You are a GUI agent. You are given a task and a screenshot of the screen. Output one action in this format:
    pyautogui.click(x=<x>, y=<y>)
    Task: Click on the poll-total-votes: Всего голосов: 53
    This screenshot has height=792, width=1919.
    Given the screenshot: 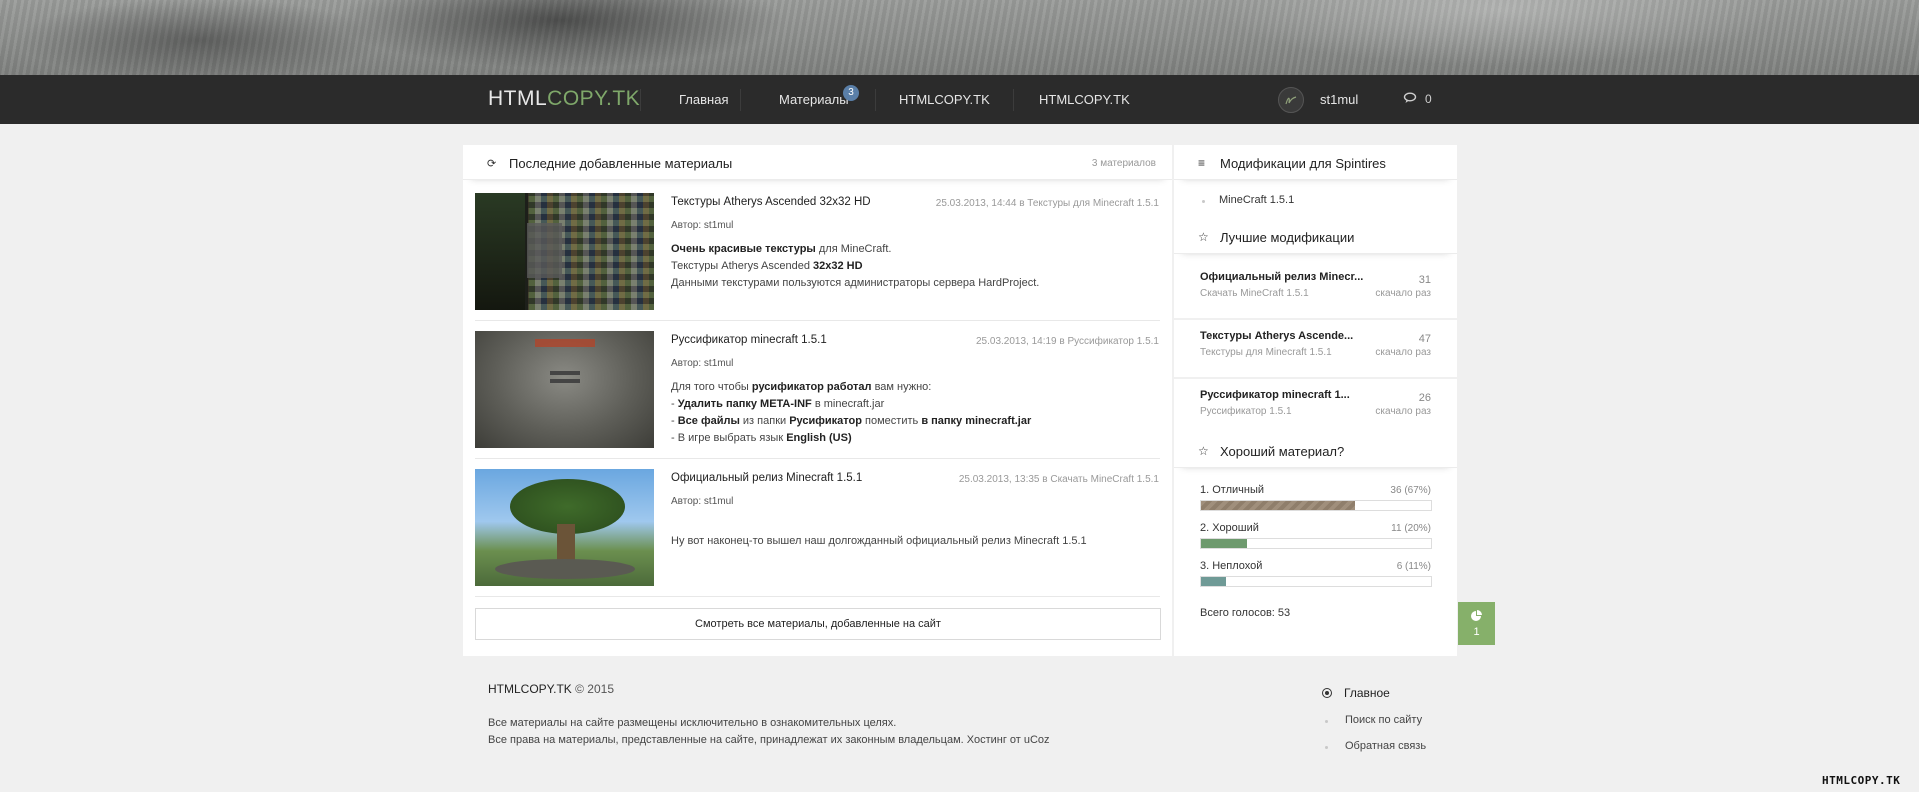 What is the action you would take?
    pyautogui.click(x=1245, y=613)
    